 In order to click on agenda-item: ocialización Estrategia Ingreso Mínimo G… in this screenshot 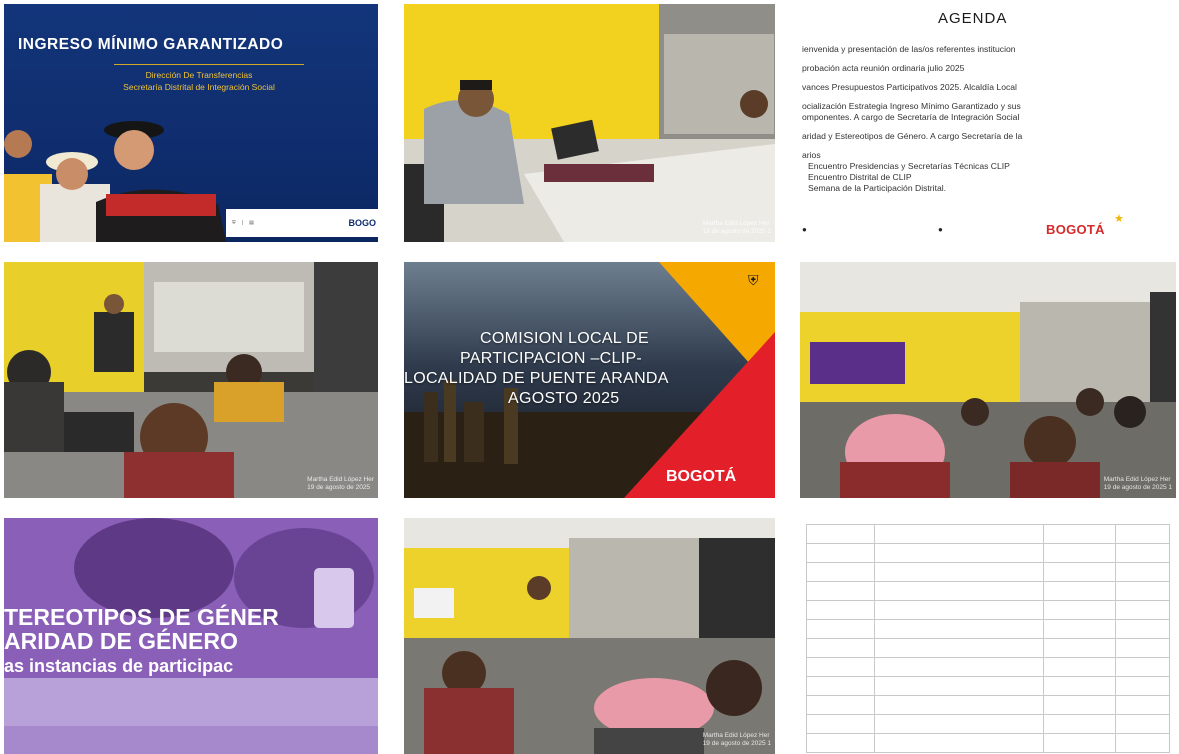, I will do `click(911, 106)`.